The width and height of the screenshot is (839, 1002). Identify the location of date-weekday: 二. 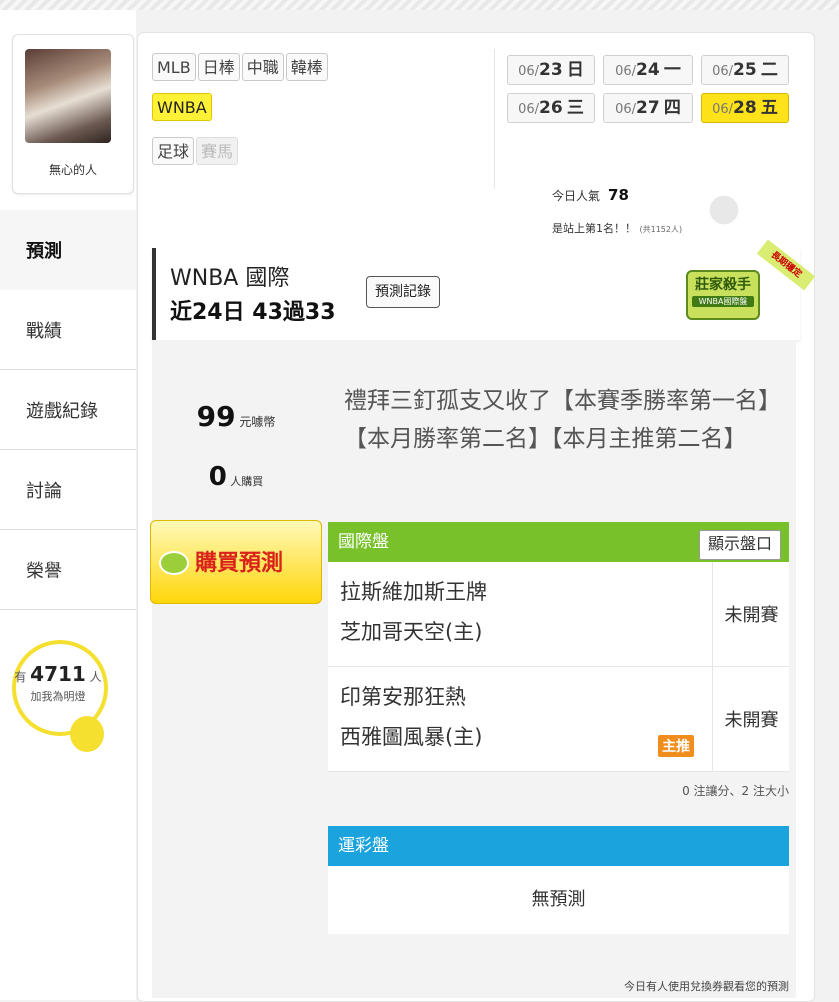
(769, 70).